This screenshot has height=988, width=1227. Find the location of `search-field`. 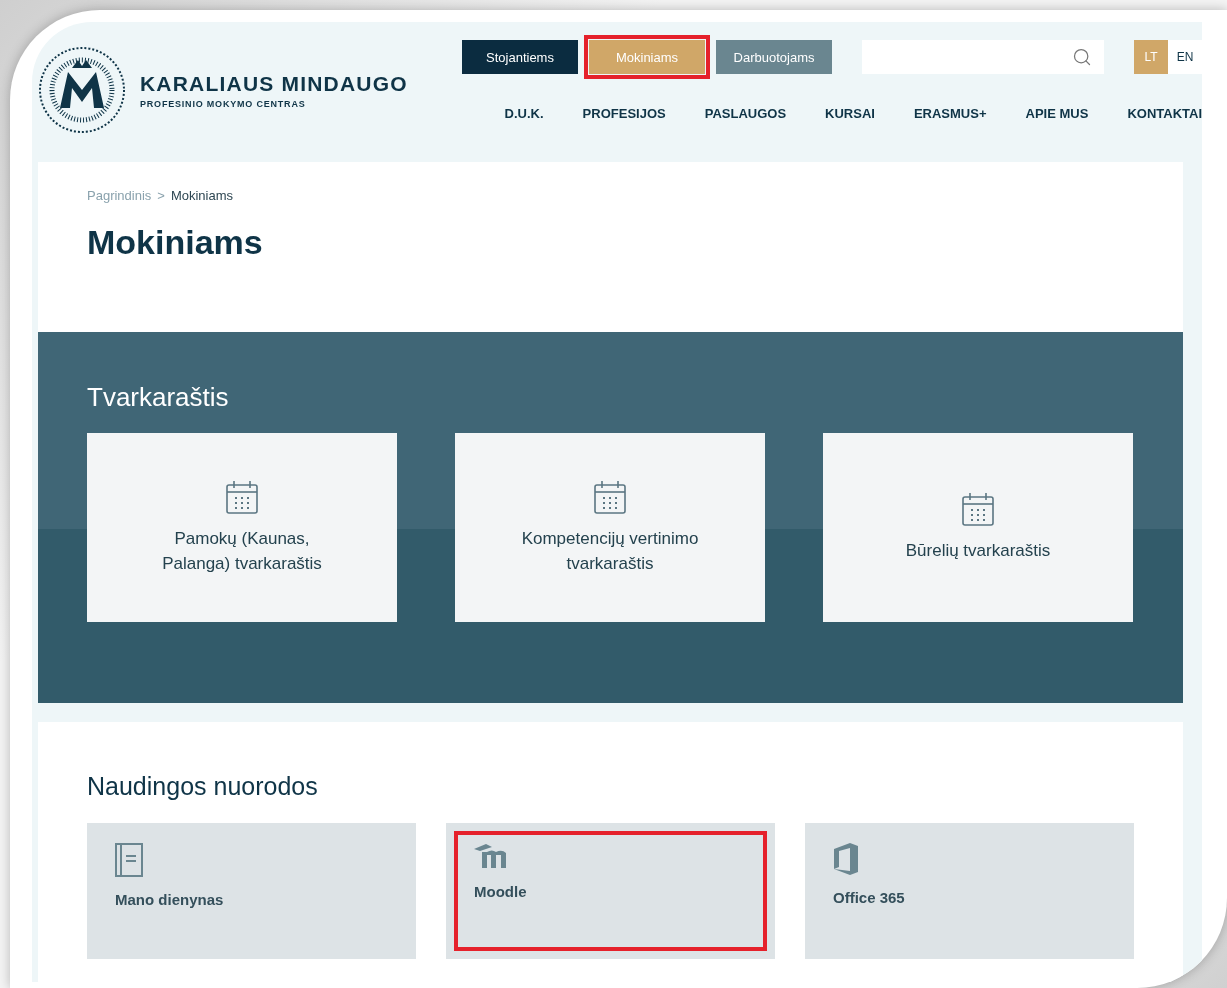

search-field is located at coordinates (983, 57).